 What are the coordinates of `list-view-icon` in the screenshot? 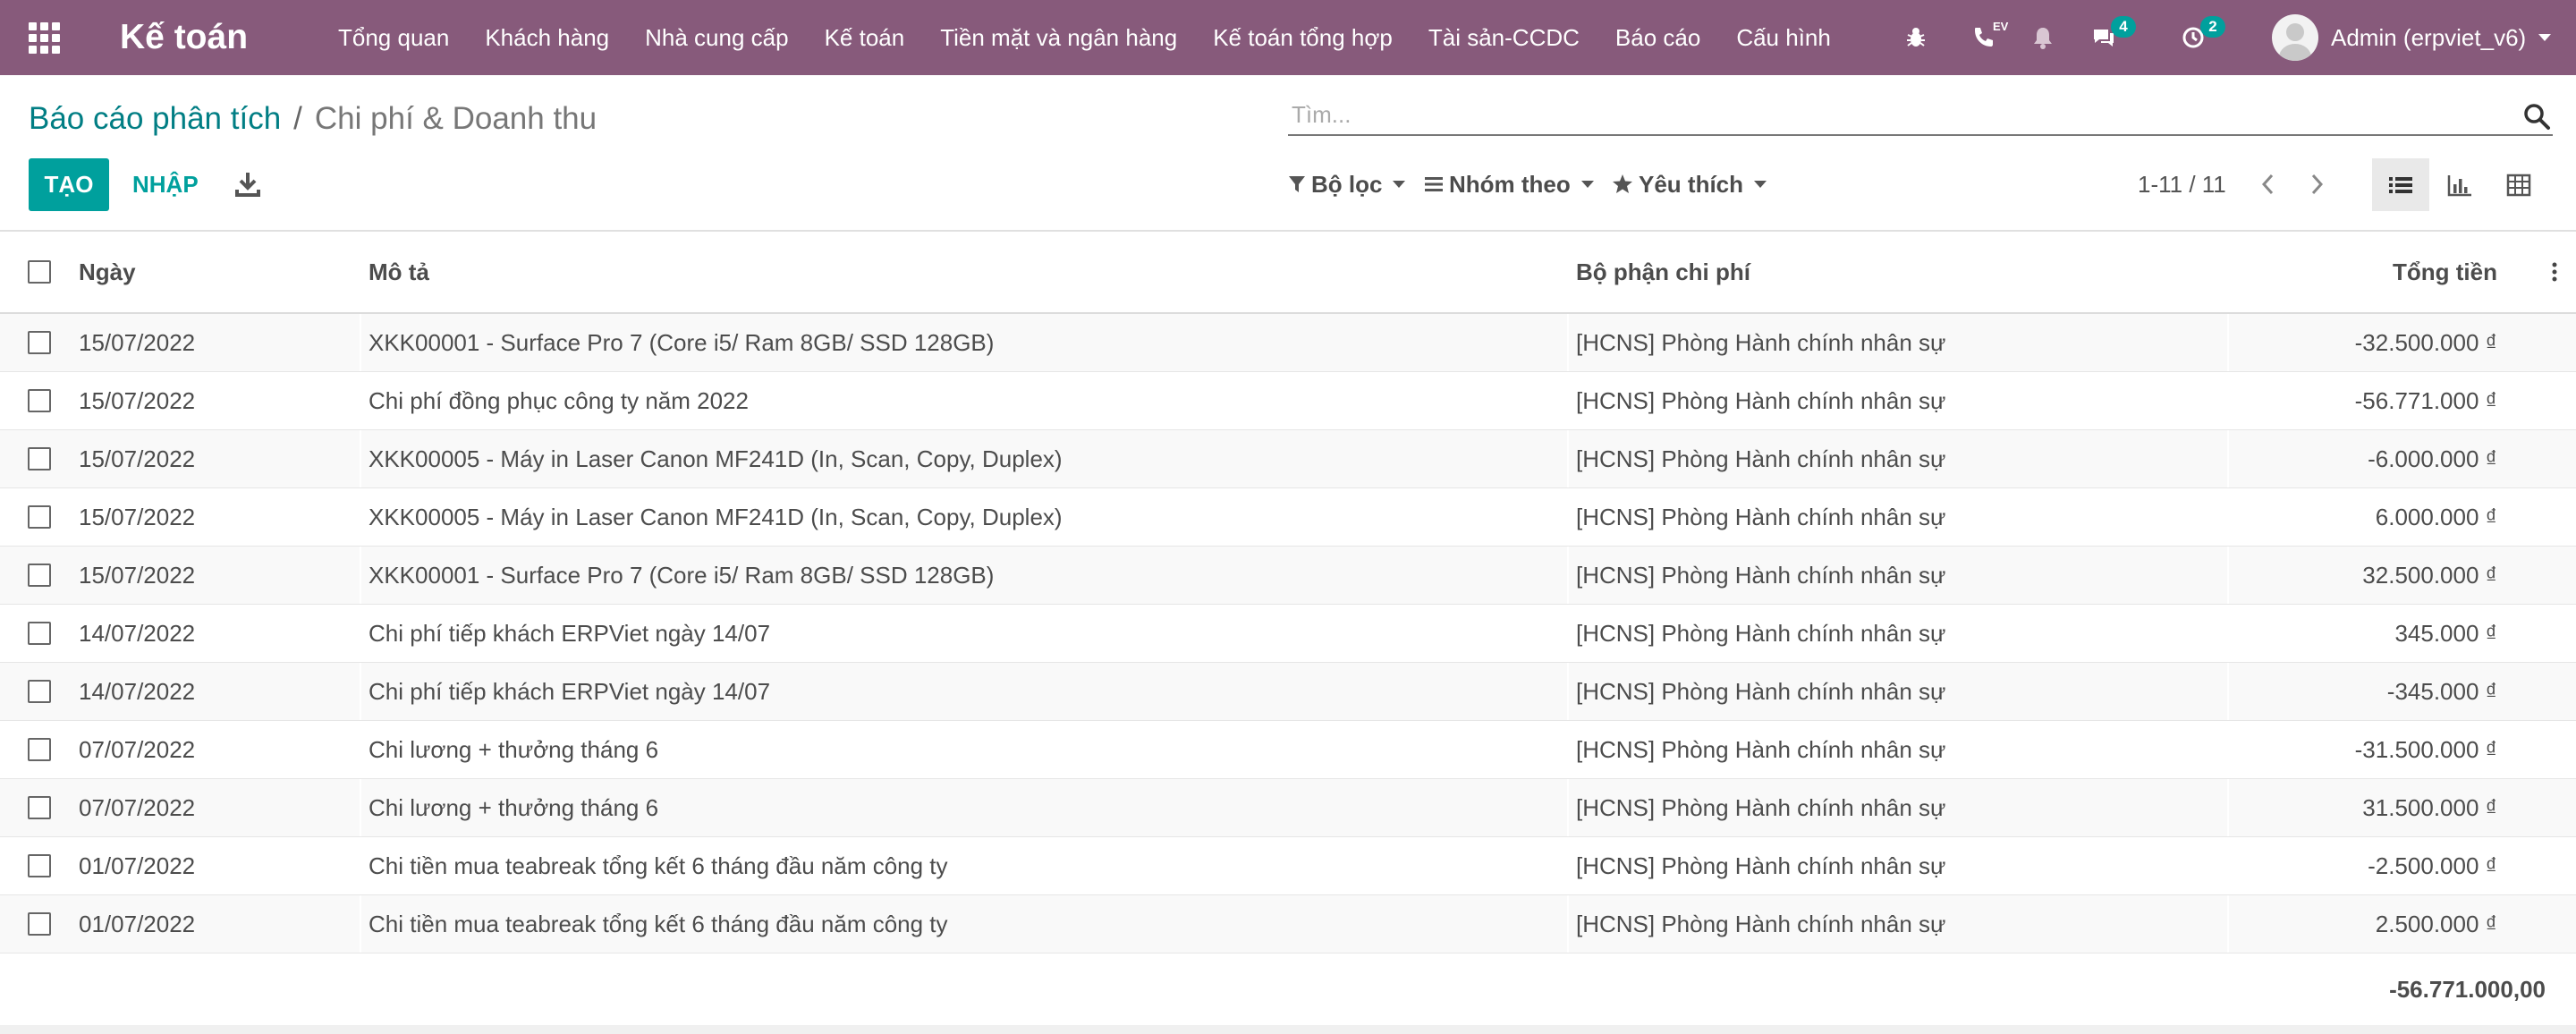 It's located at (2400, 185).